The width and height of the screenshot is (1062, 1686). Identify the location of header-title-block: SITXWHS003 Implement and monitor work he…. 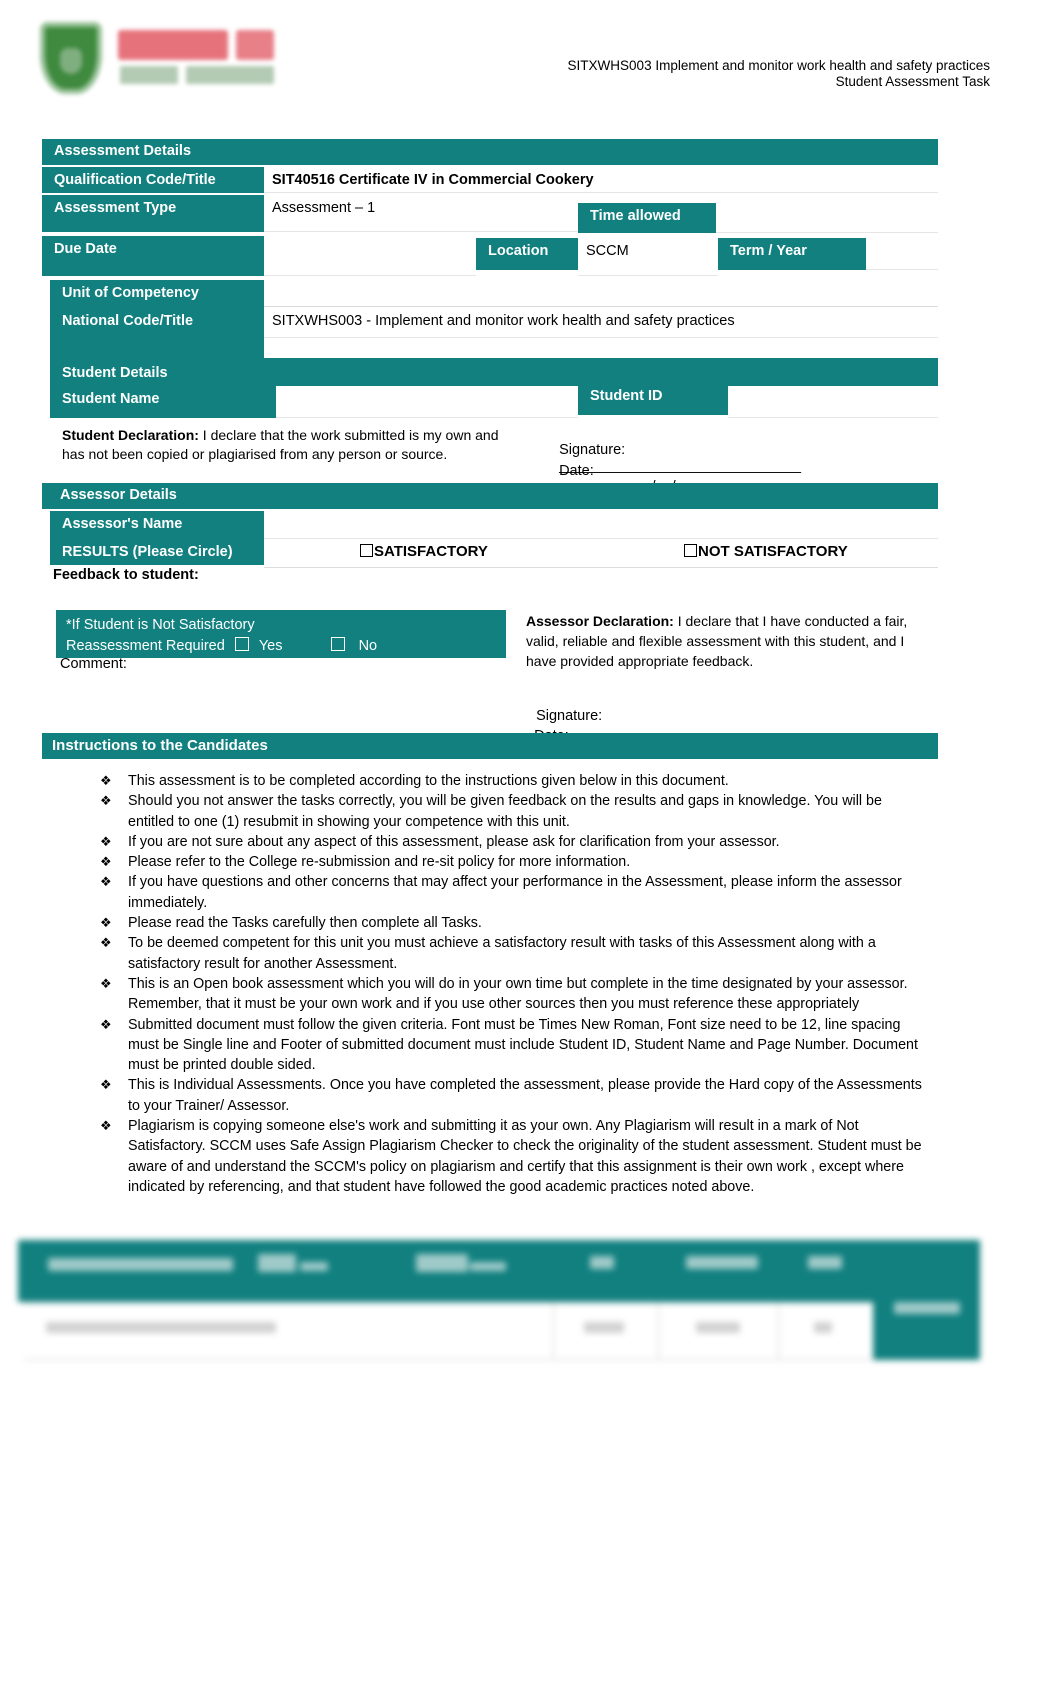
(705, 74).